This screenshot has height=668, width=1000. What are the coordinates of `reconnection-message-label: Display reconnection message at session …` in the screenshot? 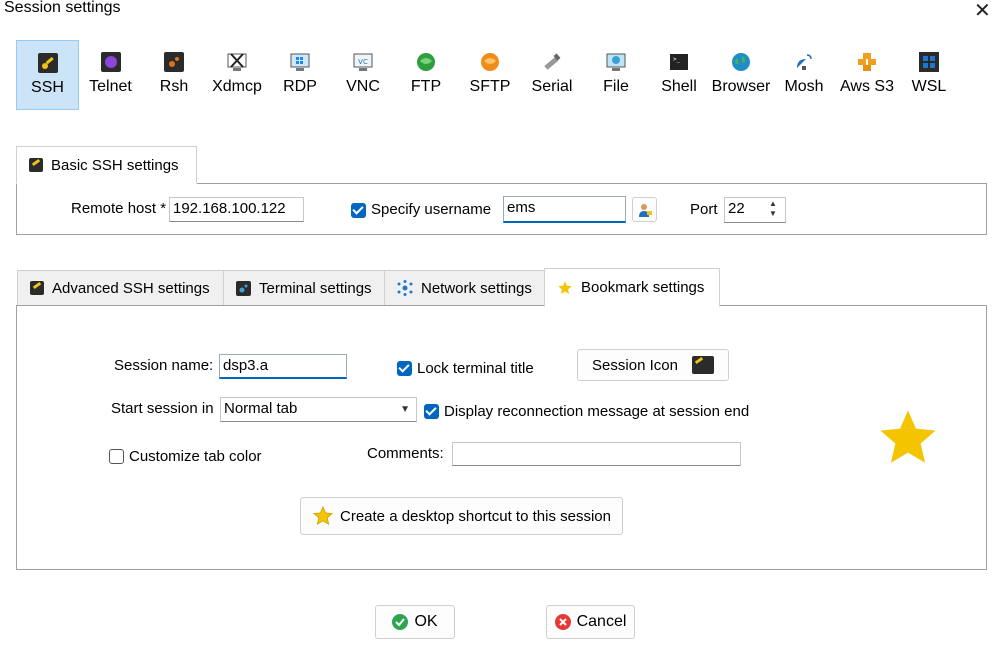 It's located at (597, 411).